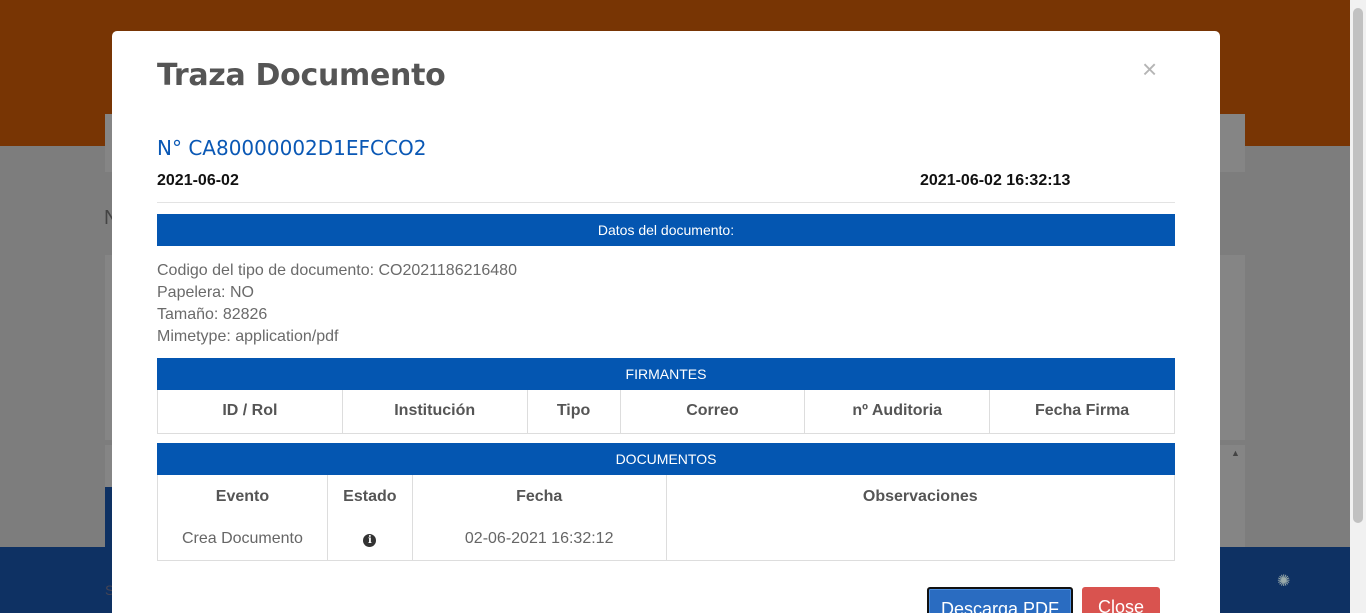  What do you see at coordinates (292, 148) in the screenshot?
I see `document-number: N° CA80000002D1EFCCO2` at bounding box center [292, 148].